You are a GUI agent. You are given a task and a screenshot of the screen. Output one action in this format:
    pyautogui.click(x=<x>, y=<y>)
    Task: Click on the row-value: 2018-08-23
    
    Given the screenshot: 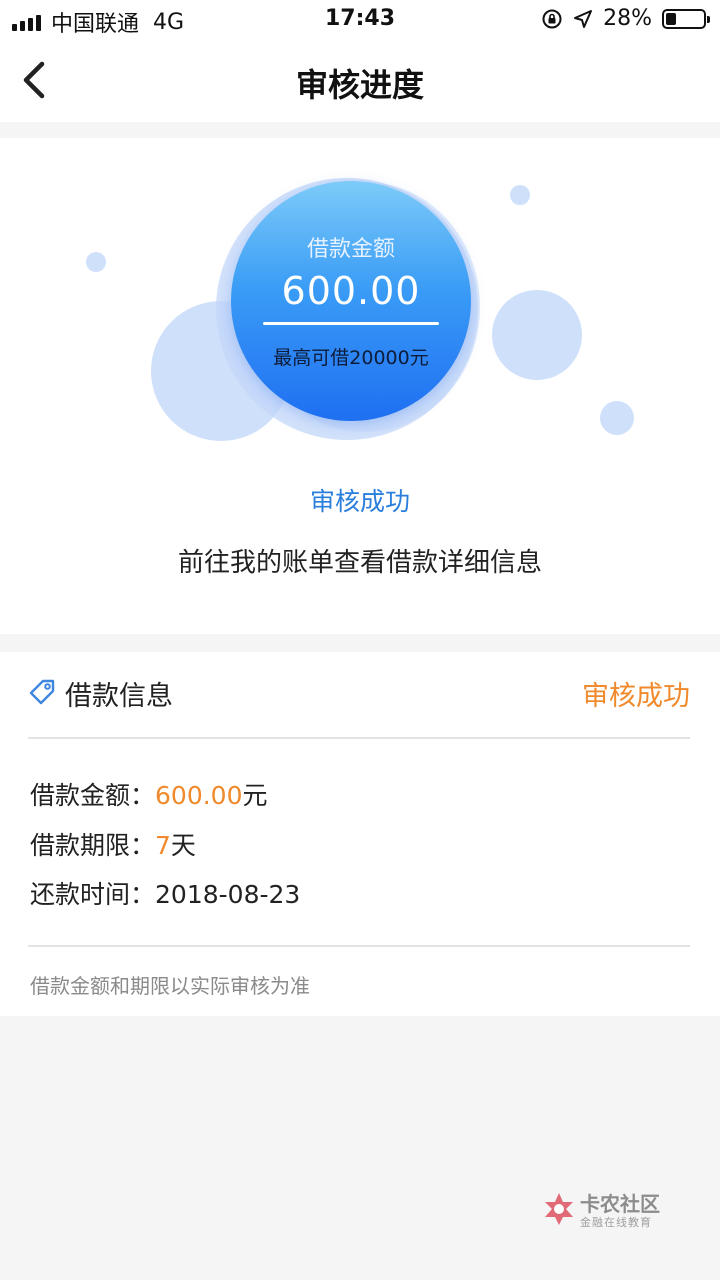 What is the action you would take?
    pyautogui.click(x=228, y=894)
    